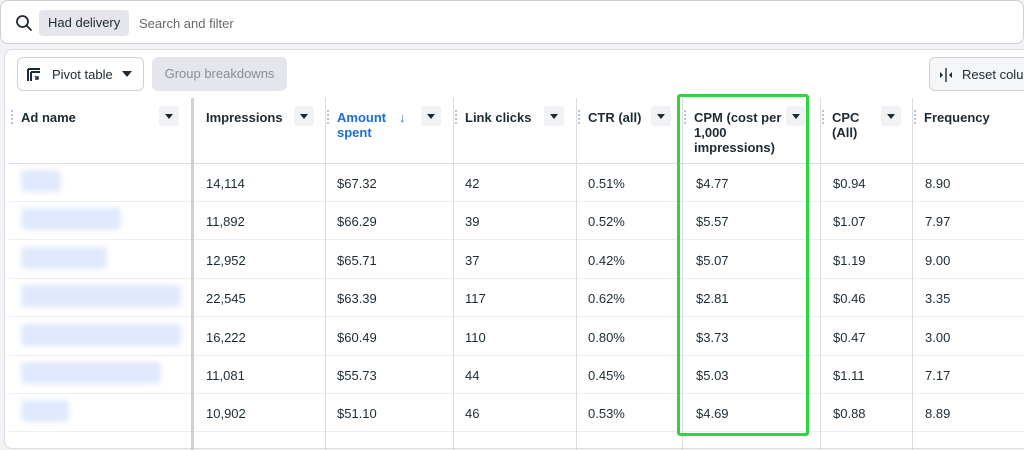 Image resolution: width=1024 pixels, height=450 pixels. What do you see at coordinates (712, 222) in the screenshot?
I see `cell-cpm: $5.57` at bounding box center [712, 222].